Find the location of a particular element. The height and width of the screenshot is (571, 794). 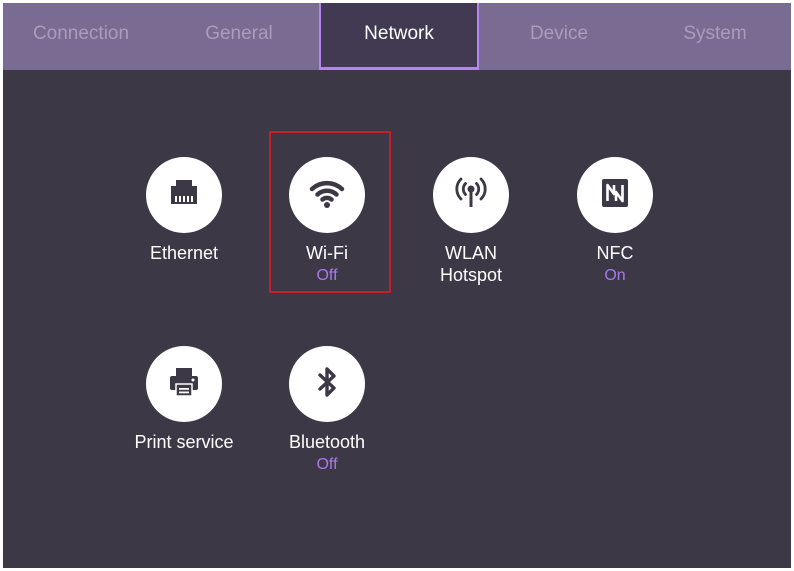

print-service-tile: Print service is located at coordinates (184, 399).